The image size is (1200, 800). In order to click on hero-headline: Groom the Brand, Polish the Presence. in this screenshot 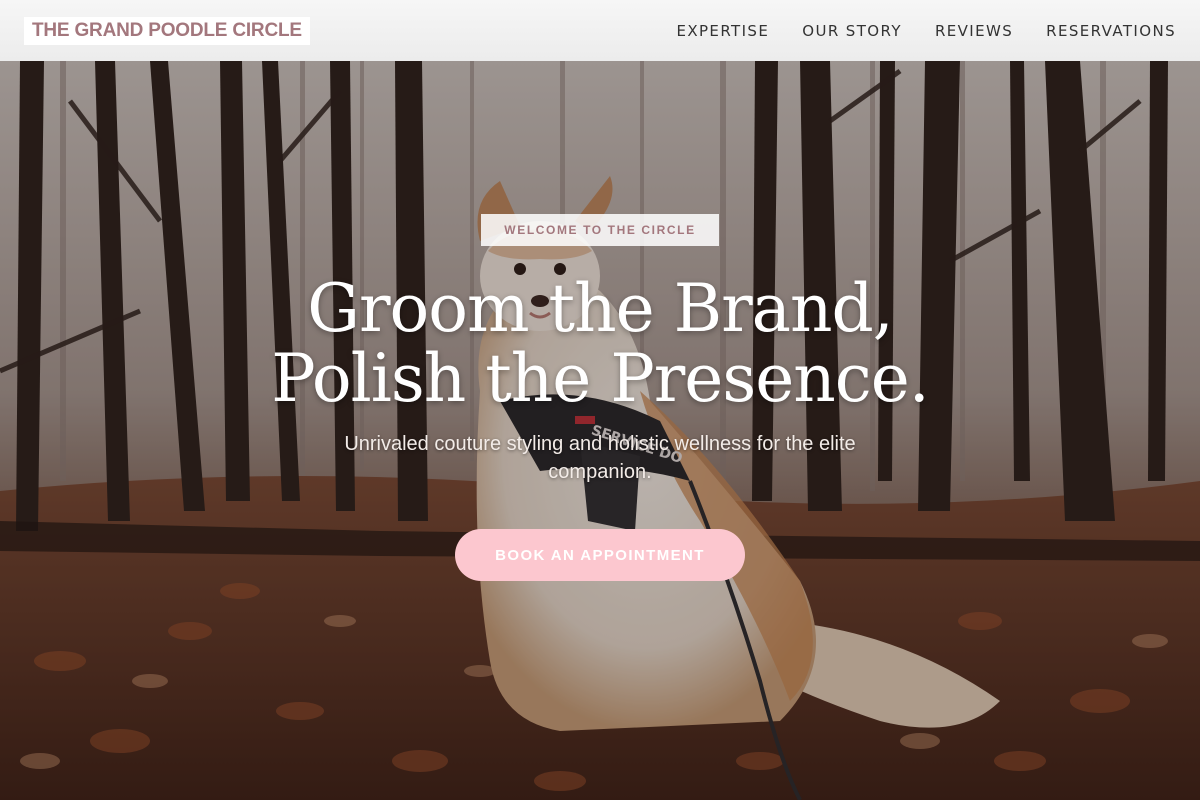, I will do `click(600, 345)`.